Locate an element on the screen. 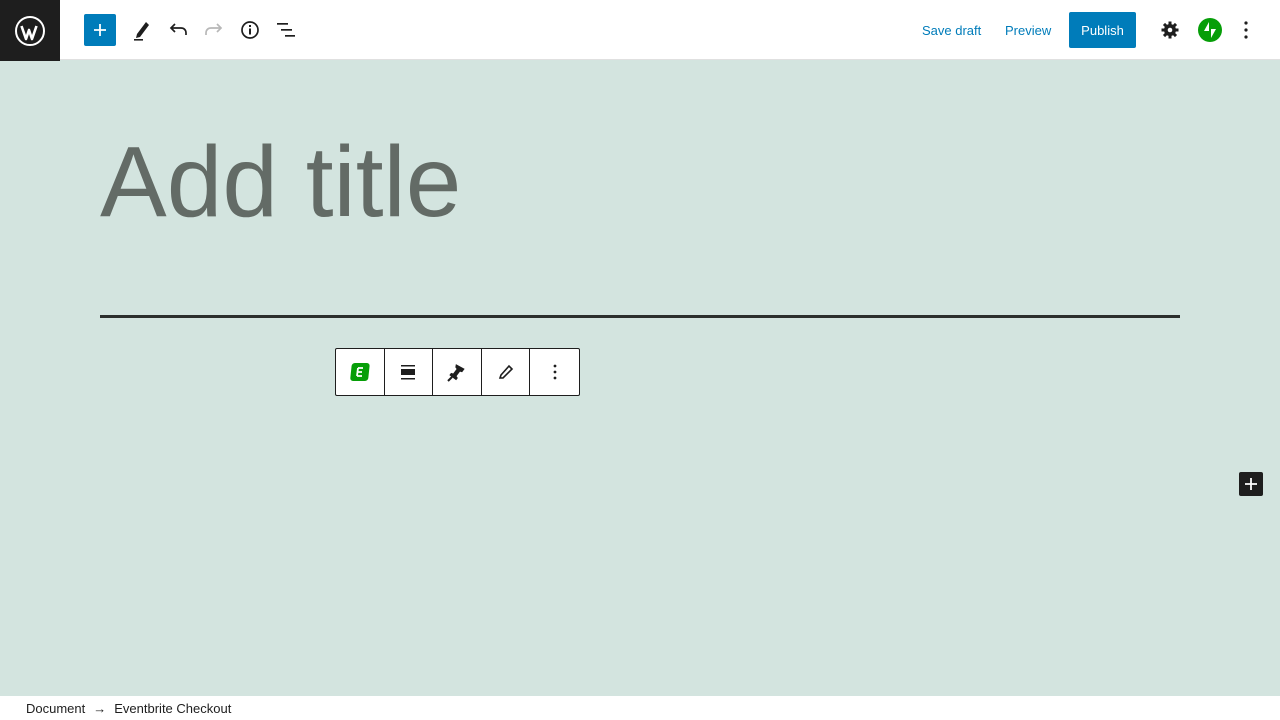  breadcrumb-current-block: Eventbrite Checkout is located at coordinates (172, 708).